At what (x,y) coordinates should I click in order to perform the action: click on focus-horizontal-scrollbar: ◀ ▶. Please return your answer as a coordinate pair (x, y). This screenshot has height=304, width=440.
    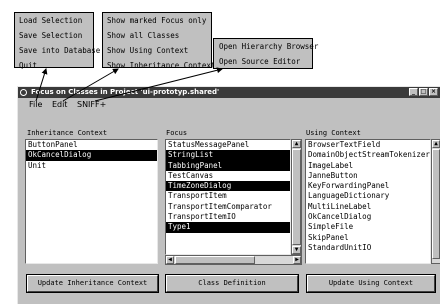
    Looking at the image, I should click on (233, 260).